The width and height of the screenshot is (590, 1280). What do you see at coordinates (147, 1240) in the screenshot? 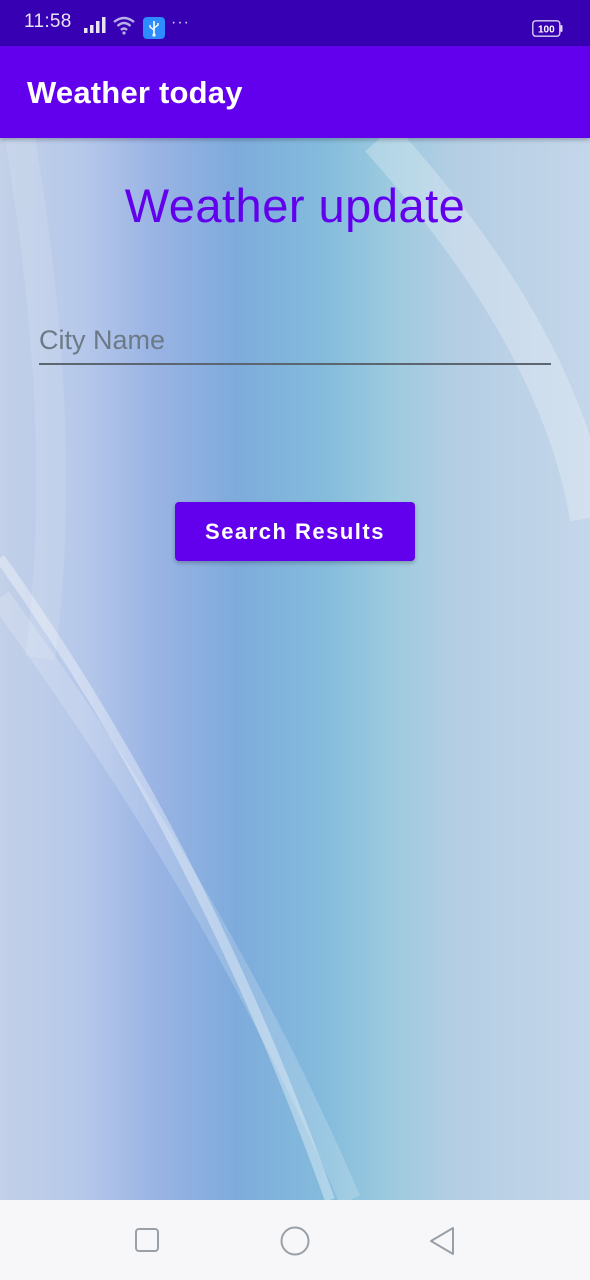
I see `recents-square-icon` at bounding box center [147, 1240].